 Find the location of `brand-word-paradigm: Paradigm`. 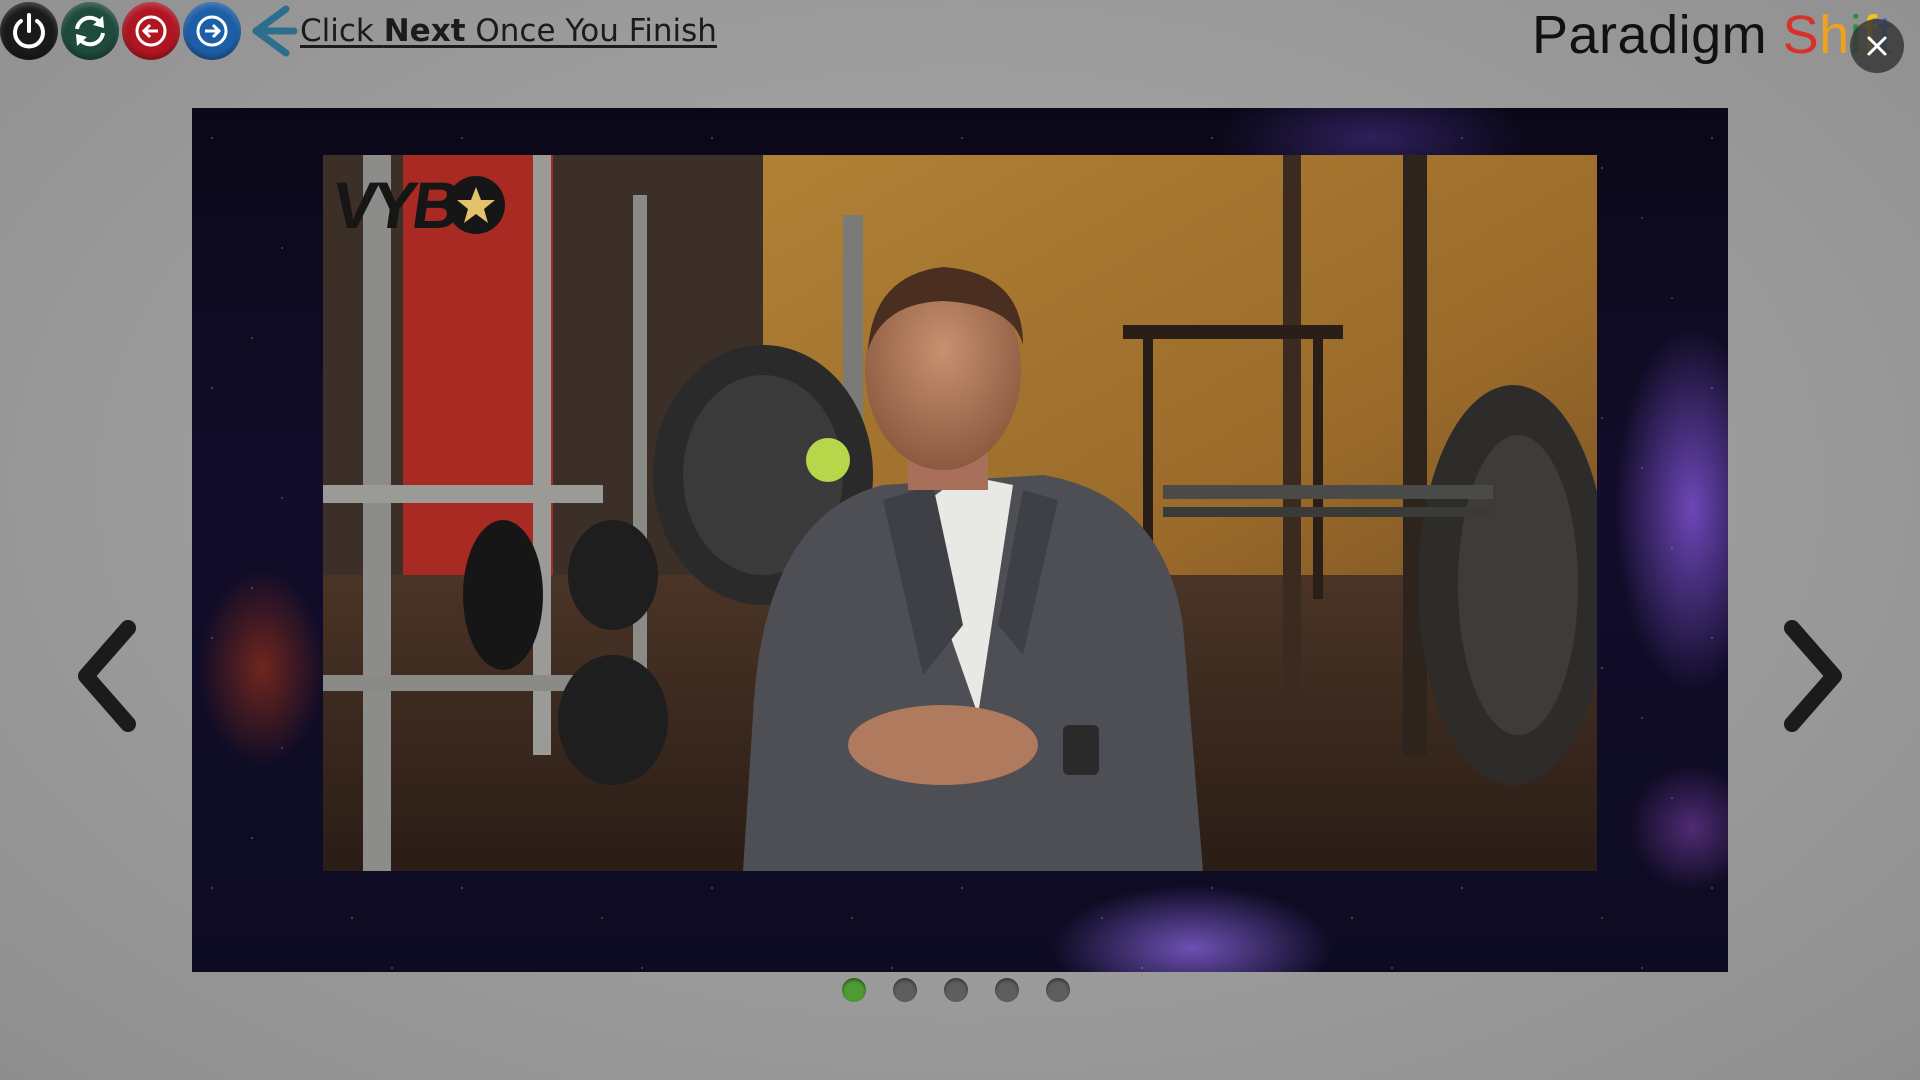

brand-word-paradigm: Paradigm is located at coordinates (1650, 35).